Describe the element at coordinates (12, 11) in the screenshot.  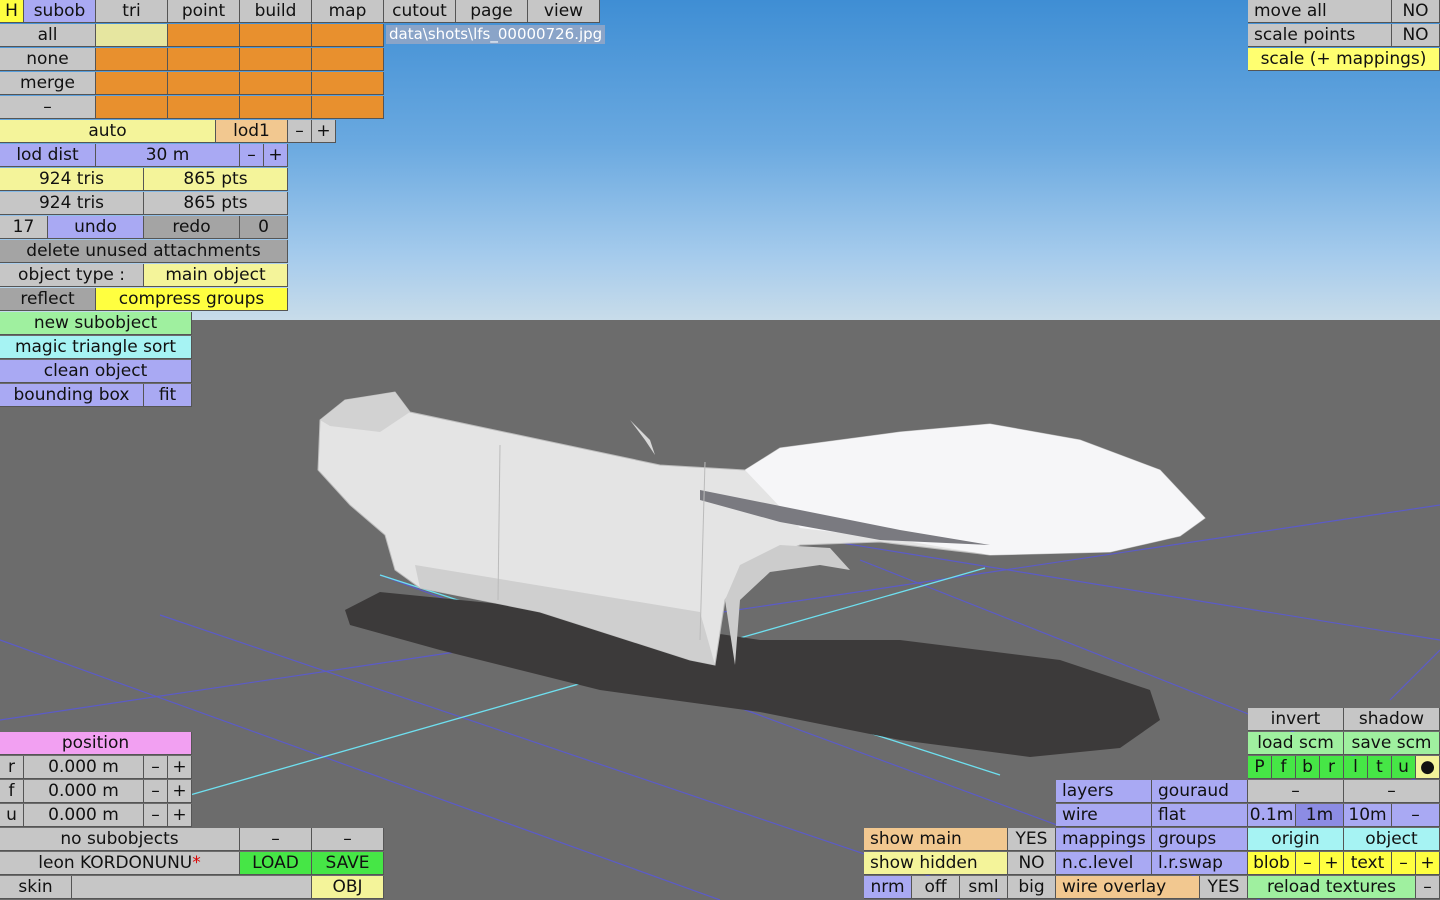
I see `h-button: H` at that location.